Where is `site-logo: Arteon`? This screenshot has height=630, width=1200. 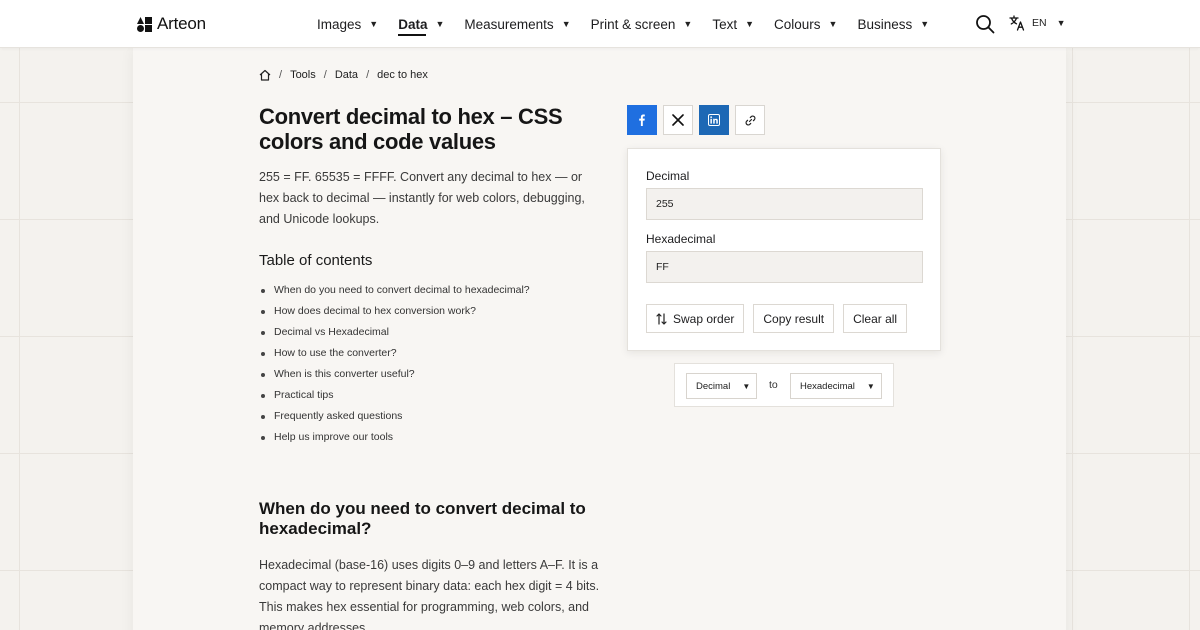 site-logo: Arteon is located at coordinates (171, 24).